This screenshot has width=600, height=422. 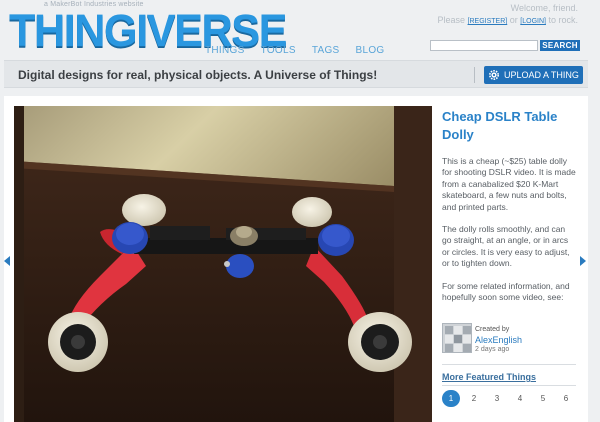 I want to click on page-5-button: 5, so click(x=543, y=398).